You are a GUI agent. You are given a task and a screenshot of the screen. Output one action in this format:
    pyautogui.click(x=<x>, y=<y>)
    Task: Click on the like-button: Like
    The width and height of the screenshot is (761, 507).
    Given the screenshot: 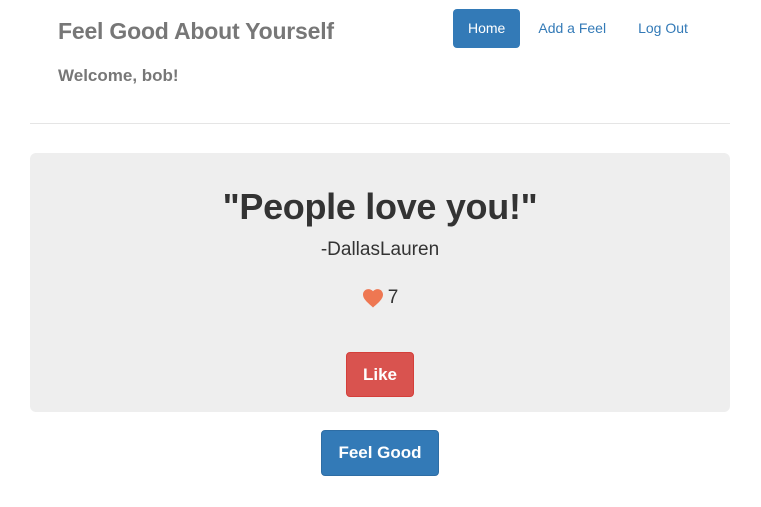 What is the action you would take?
    pyautogui.click(x=380, y=374)
    